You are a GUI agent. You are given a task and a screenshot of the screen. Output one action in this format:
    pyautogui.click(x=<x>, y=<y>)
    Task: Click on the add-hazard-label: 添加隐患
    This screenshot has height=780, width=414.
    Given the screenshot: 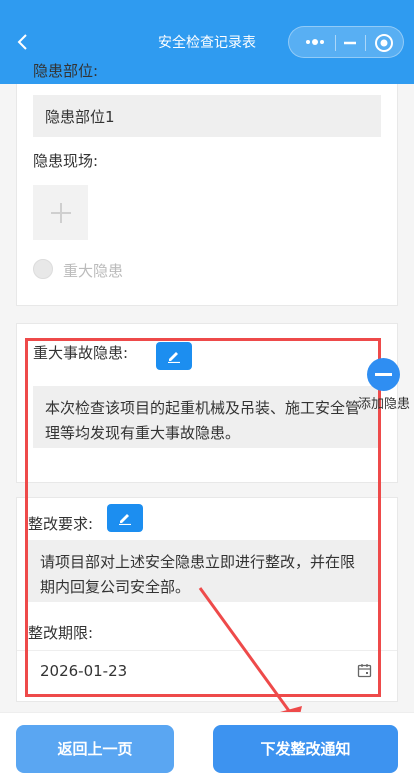 What is the action you would take?
    pyautogui.click(x=384, y=404)
    